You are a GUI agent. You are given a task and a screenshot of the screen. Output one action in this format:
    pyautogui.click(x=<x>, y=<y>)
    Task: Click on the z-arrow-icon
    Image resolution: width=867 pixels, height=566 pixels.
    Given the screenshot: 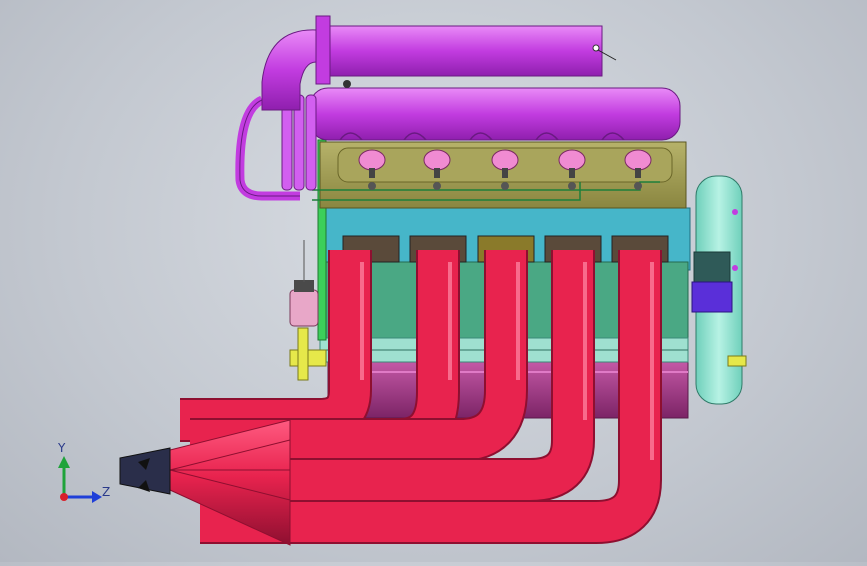 What is the action you would take?
    pyautogui.click(x=97, y=497)
    